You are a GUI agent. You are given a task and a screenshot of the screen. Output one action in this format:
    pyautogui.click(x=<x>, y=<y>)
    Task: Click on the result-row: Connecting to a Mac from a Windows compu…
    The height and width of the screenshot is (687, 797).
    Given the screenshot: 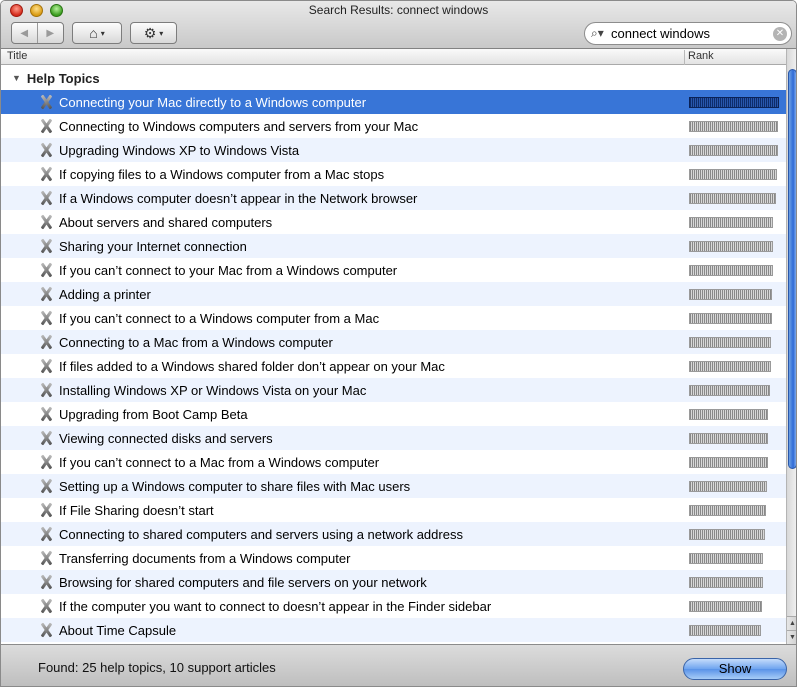 What is the action you would take?
    pyautogui.click(x=393, y=342)
    